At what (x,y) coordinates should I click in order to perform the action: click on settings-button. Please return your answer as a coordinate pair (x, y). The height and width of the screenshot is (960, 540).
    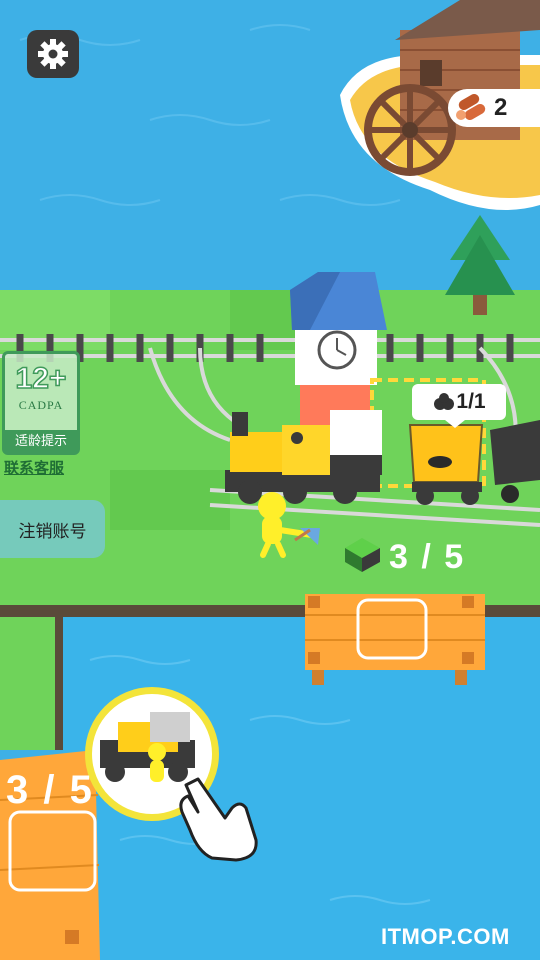
    Looking at the image, I should click on (53, 54).